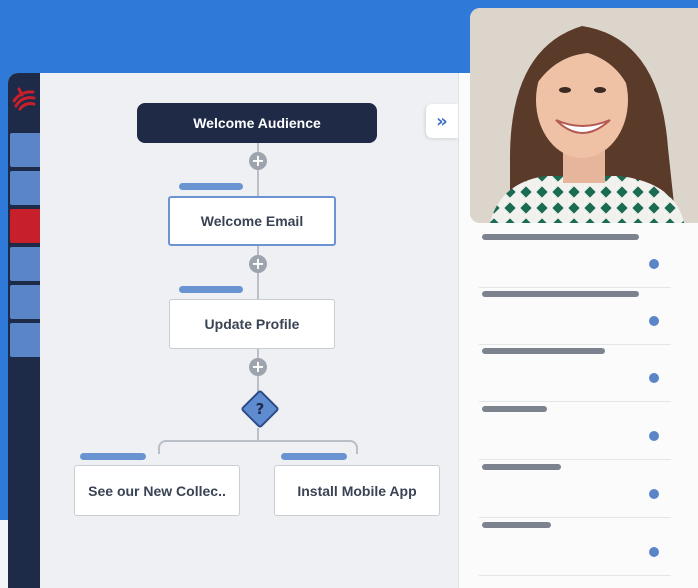  Describe the element at coordinates (252, 324) in the screenshot. I see `step-node-update-profile: Update Profile` at that location.